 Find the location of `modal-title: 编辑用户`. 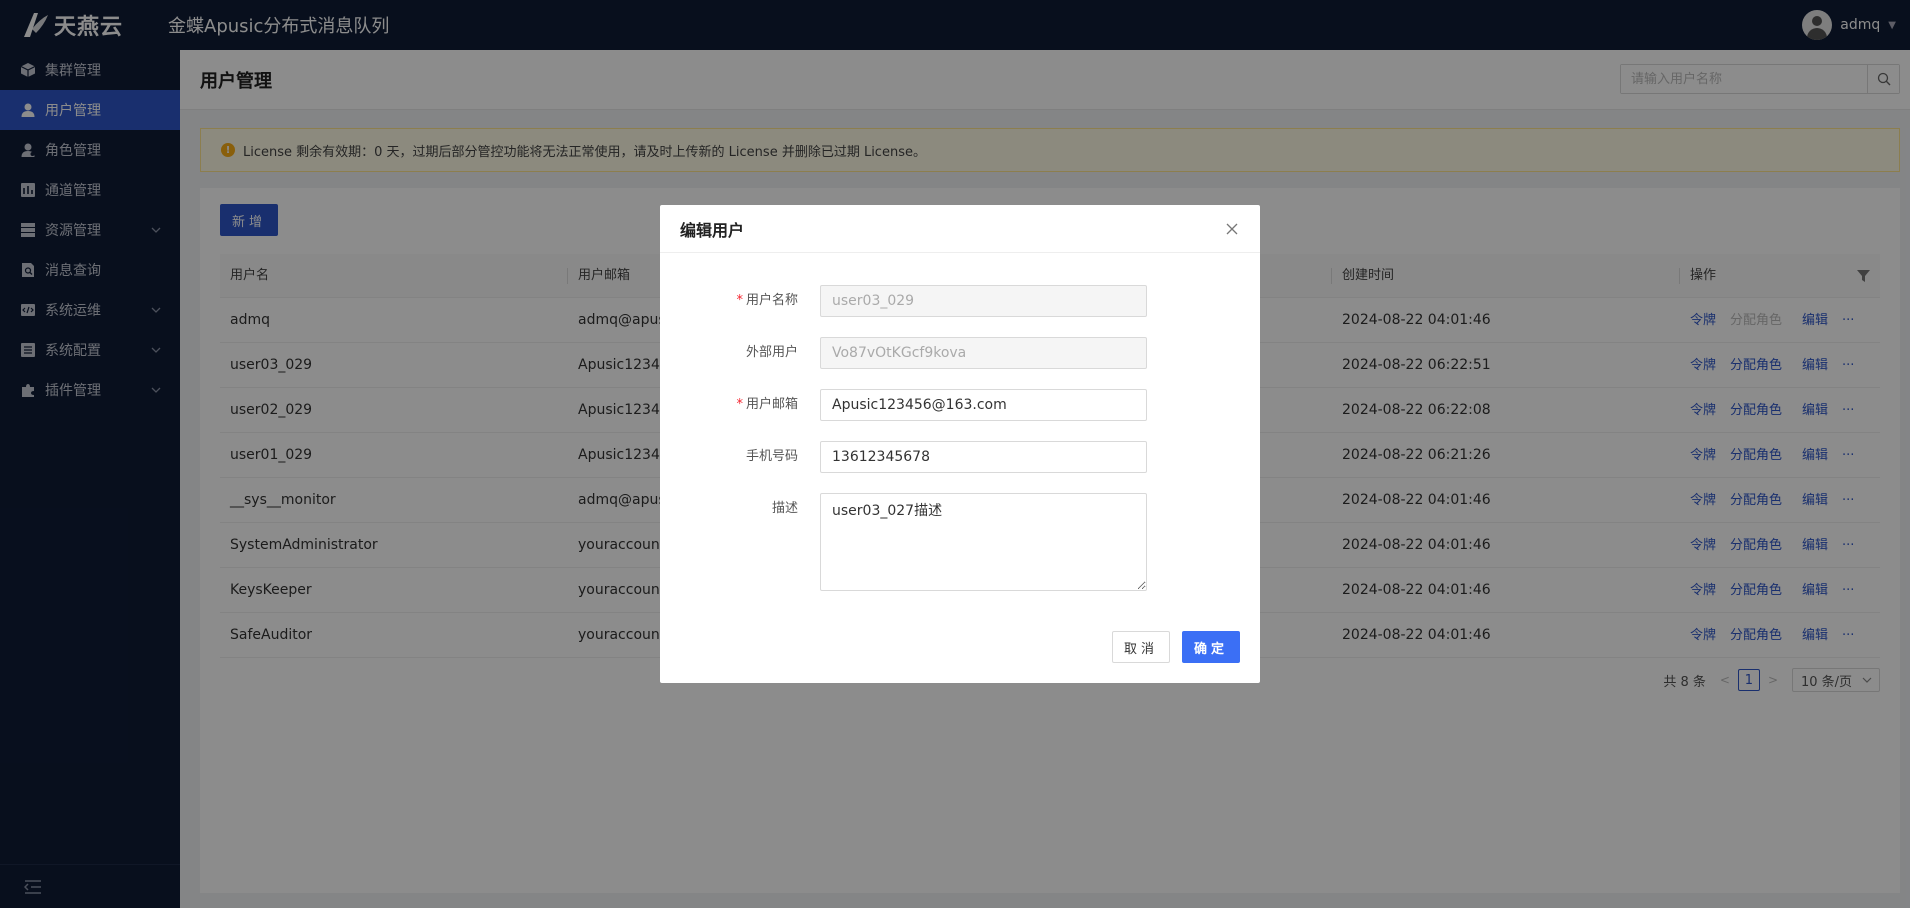

modal-title: 编辑用户 is located at coordinates (712, 230).